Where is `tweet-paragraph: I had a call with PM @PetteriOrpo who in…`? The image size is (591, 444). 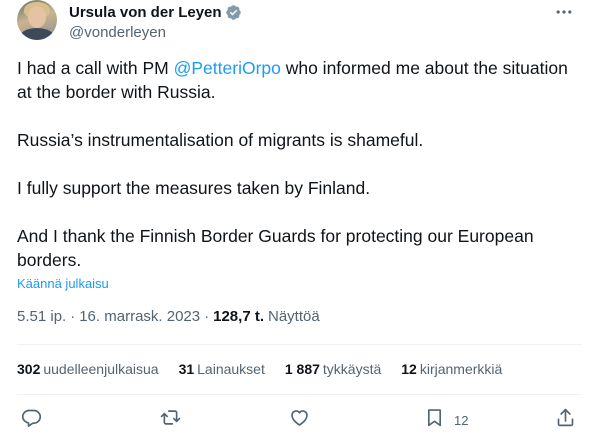 tweet-paragraph: I had a call with PM @PetteriOrpo who in… is located at coordinates (297, 80).